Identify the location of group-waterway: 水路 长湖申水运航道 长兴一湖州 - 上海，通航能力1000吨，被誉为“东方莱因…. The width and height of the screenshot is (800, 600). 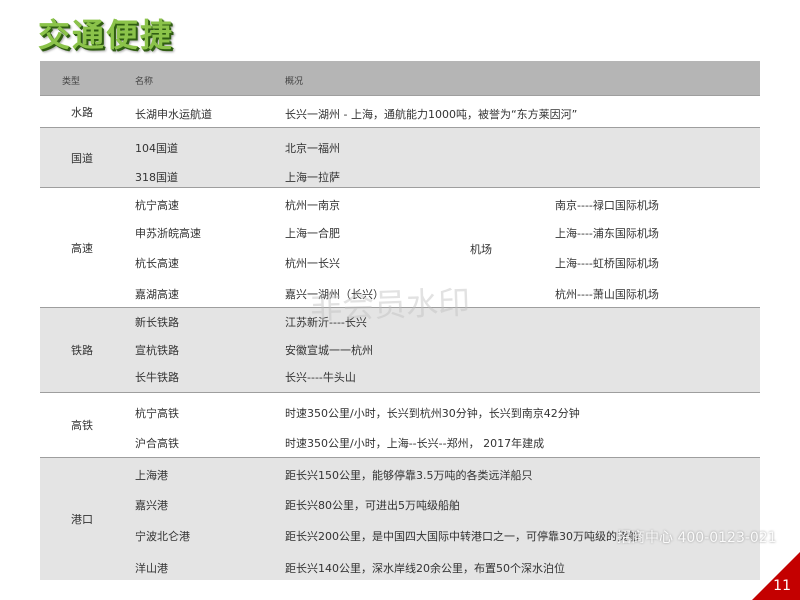
(400, 111).